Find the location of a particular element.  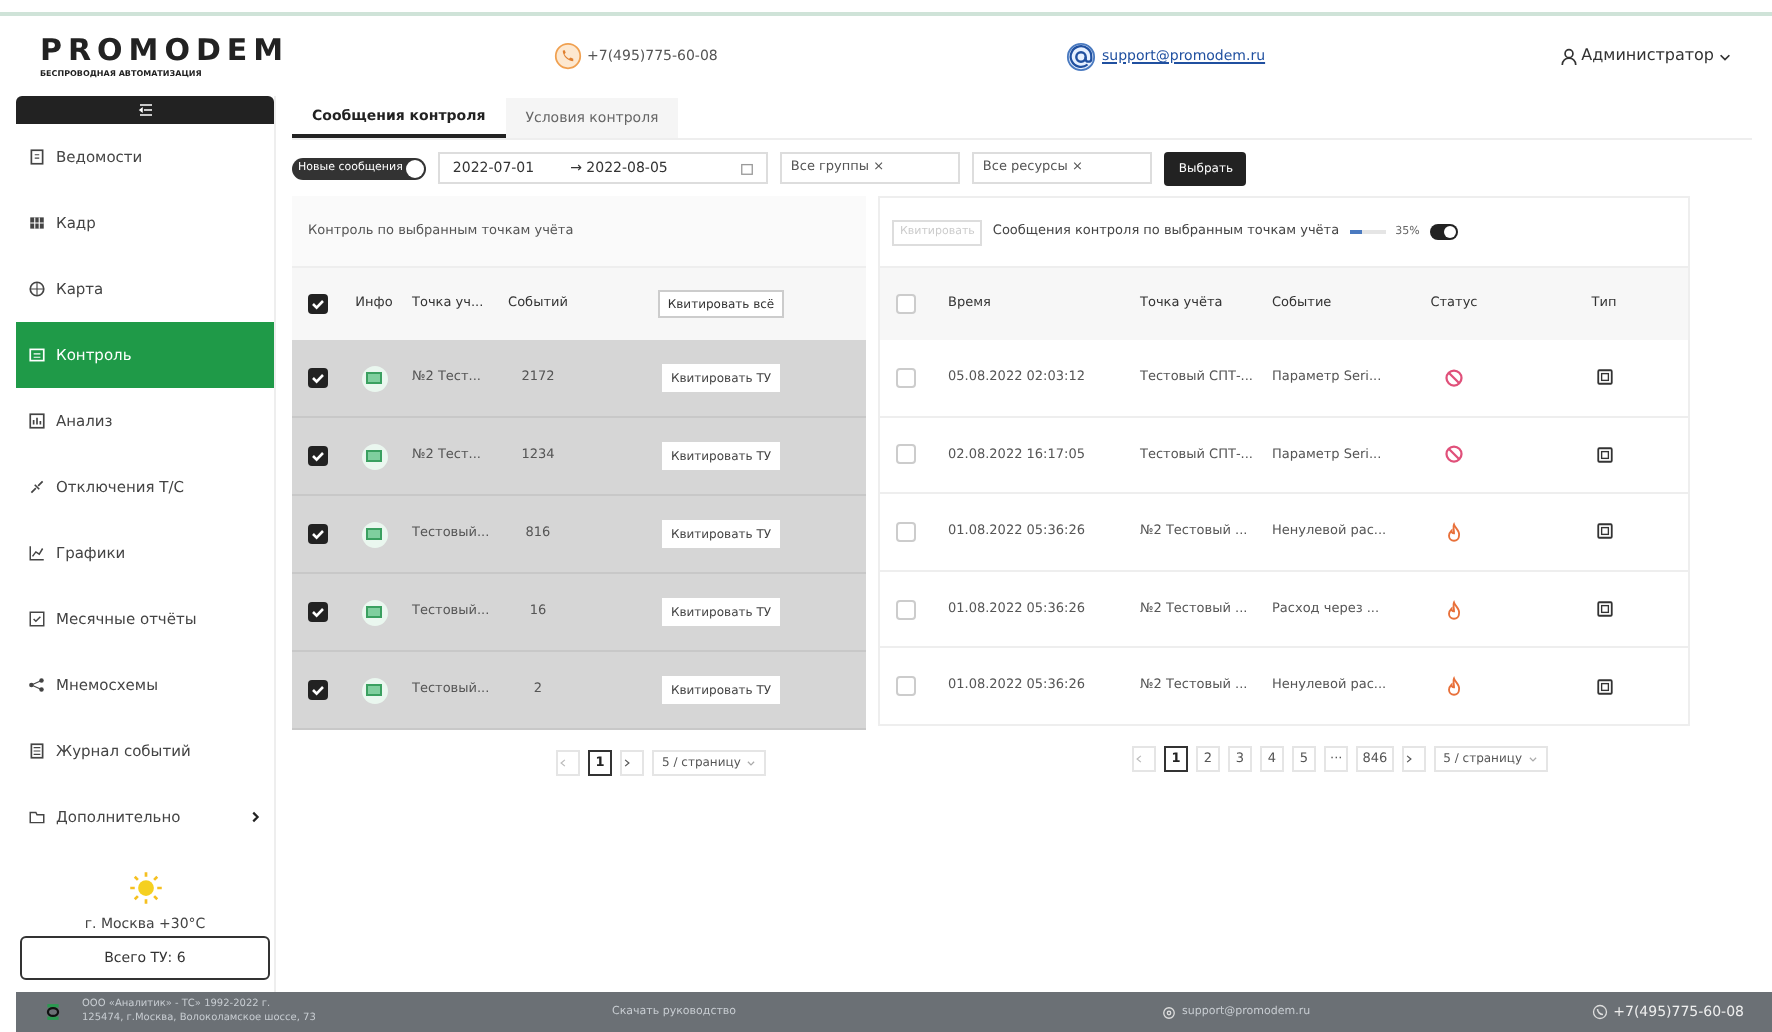

logo-icon is located at coordinates (53, 1012).